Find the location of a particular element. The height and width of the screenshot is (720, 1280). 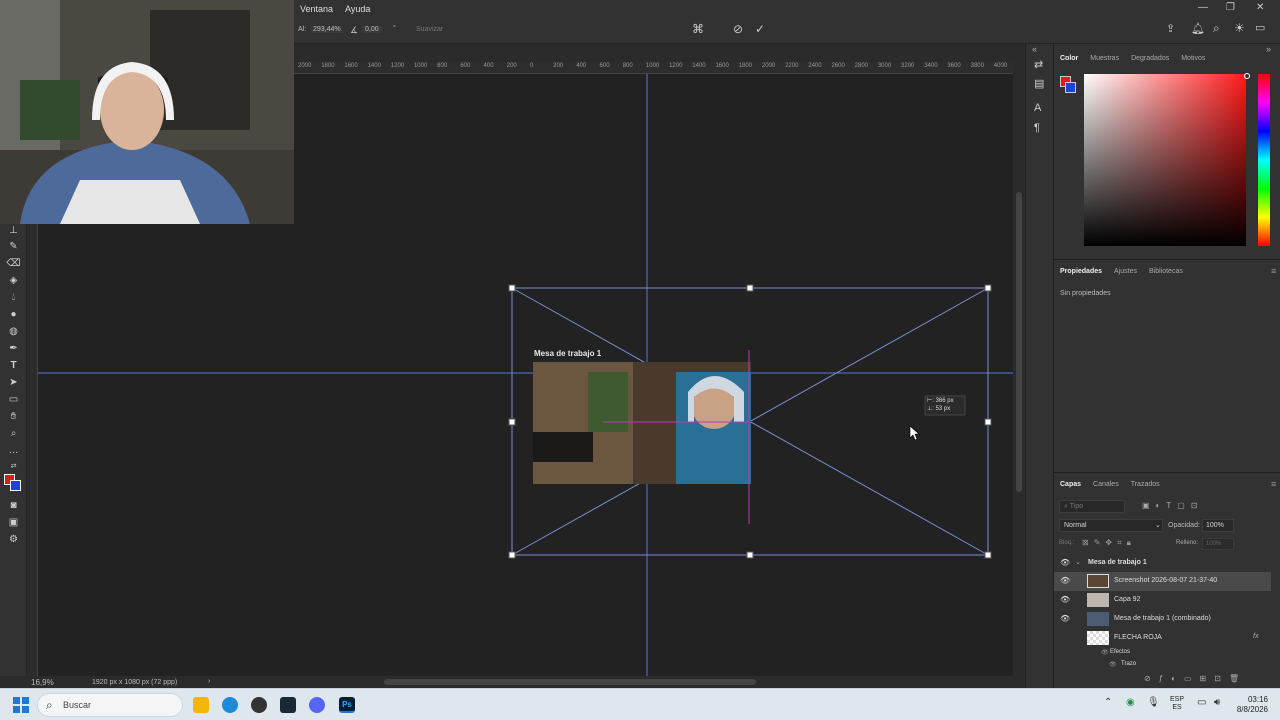

properties-menu-icon: ≡ is located at coordinates (1273, 271).